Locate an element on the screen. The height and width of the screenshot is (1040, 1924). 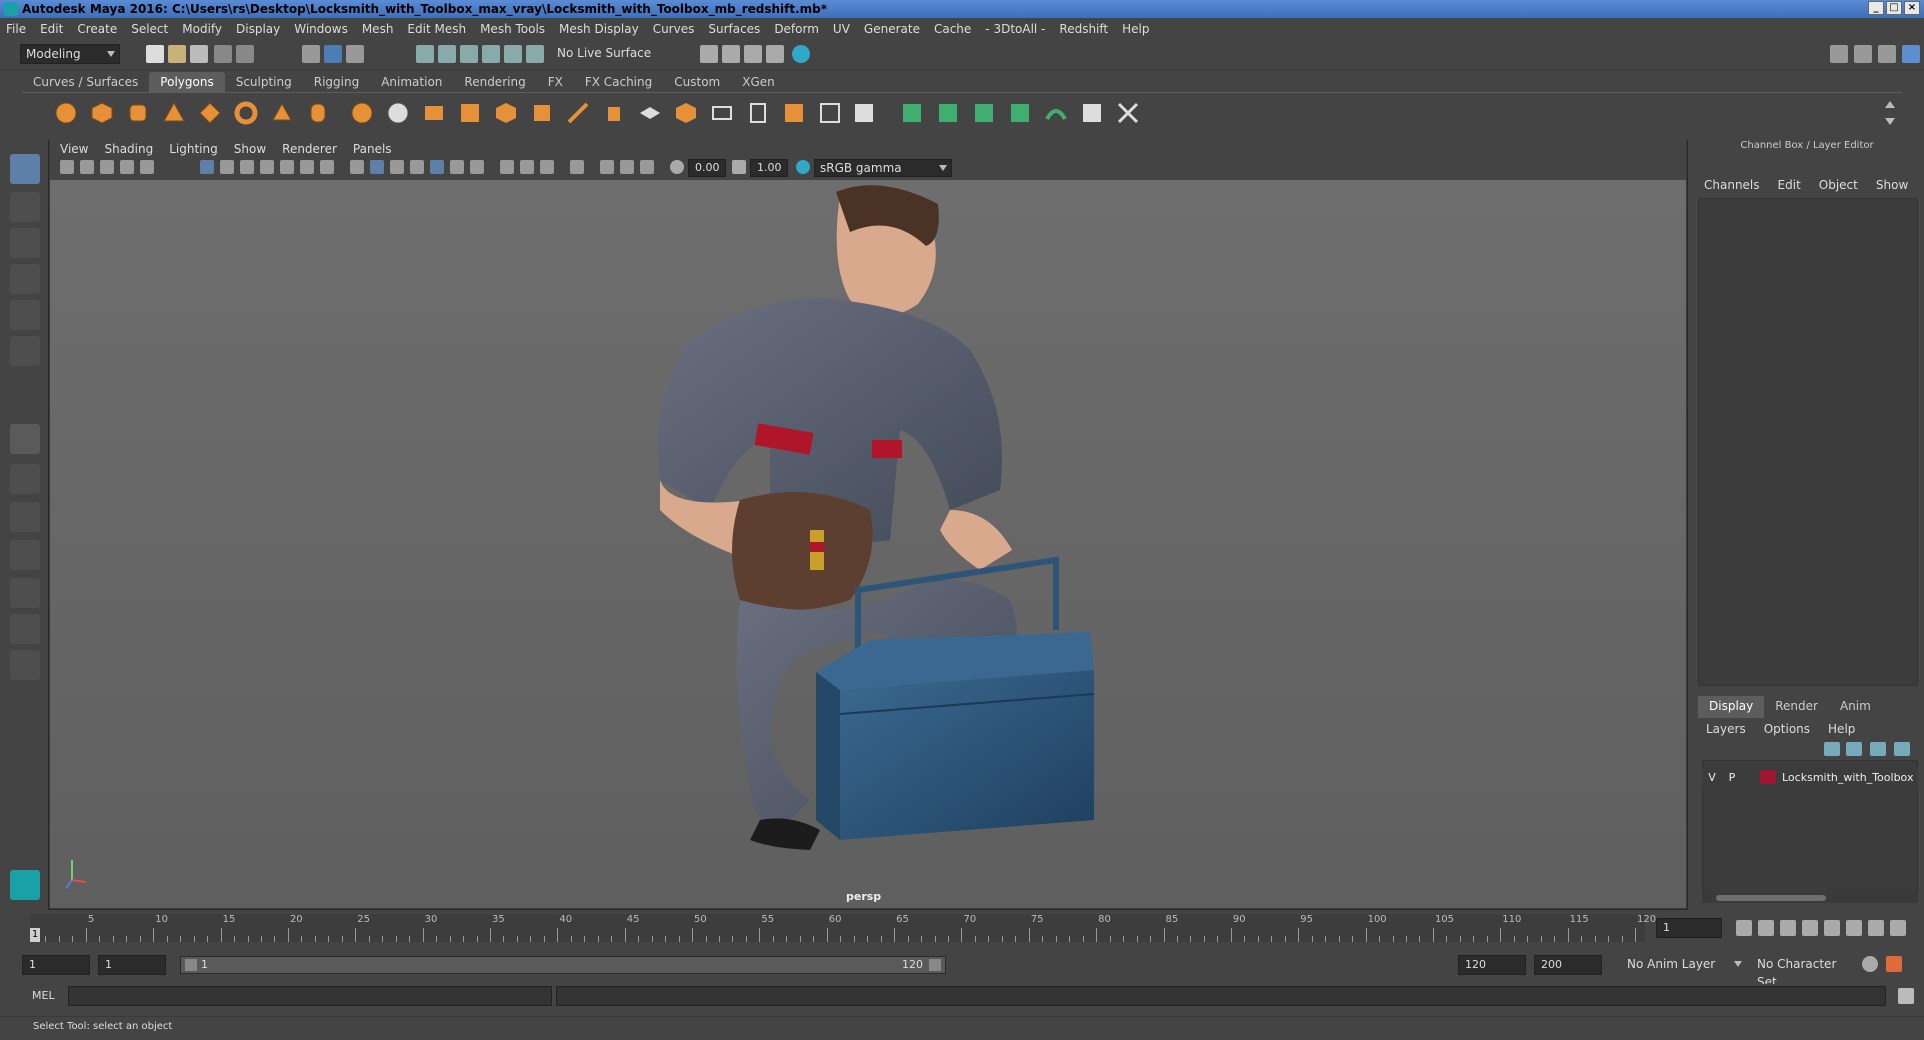
textured-icon is located at coordinates (417, 167).